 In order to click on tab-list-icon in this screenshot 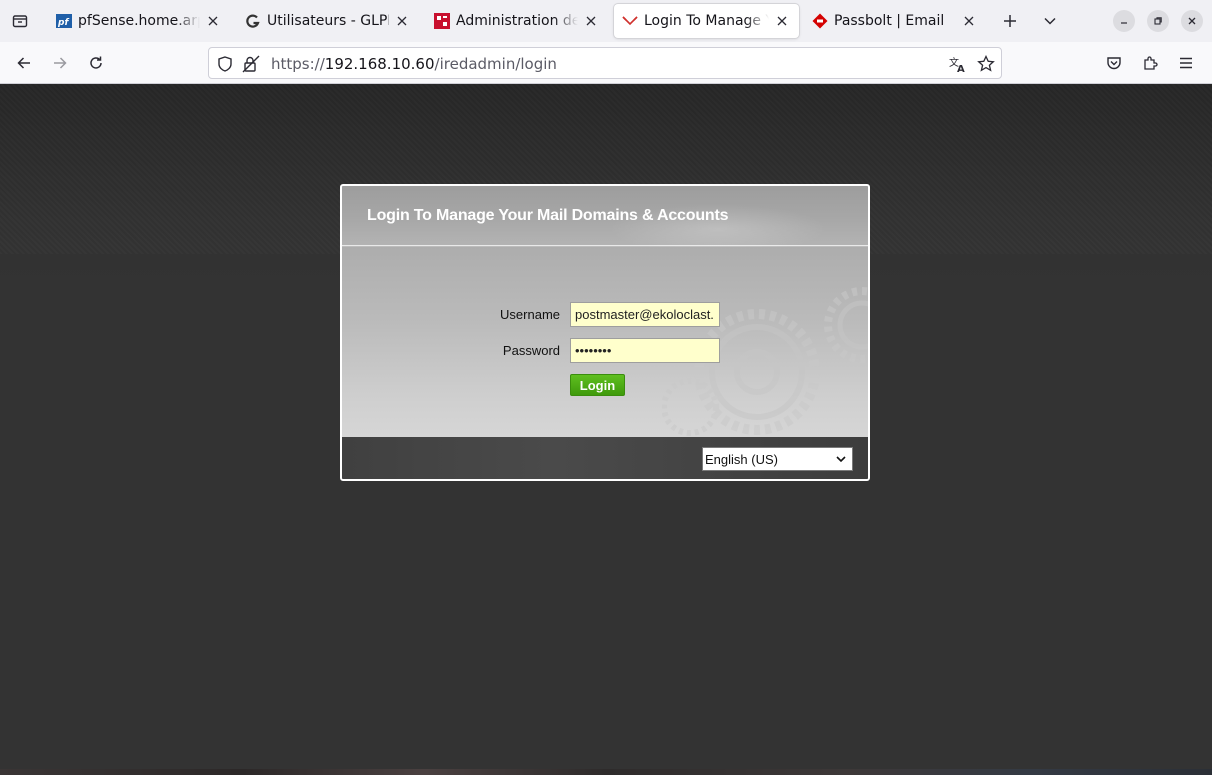, I will do `click(20, 21)`.